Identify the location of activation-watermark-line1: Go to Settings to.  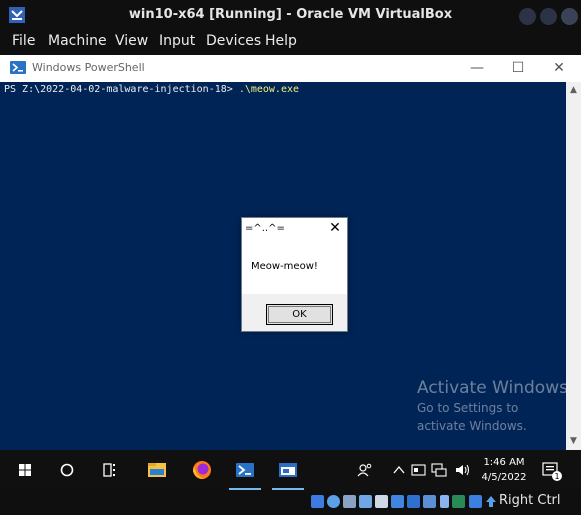
(468, 408).